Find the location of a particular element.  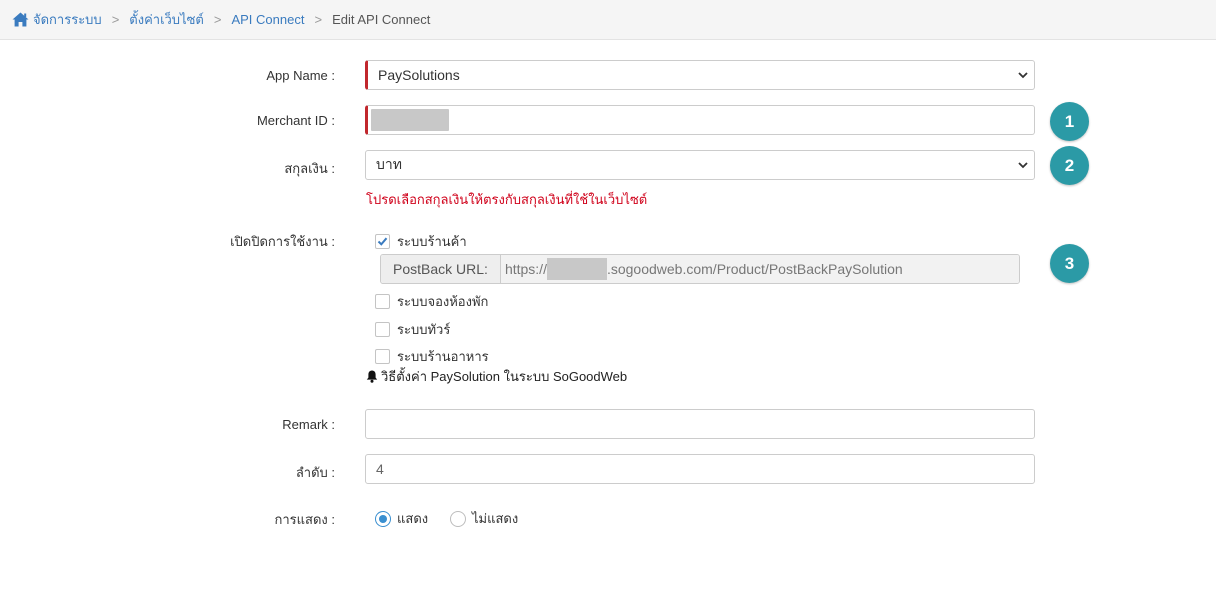

tour-checkbox-label: ระบบทัวร์ is located at coordinates (424, 329).